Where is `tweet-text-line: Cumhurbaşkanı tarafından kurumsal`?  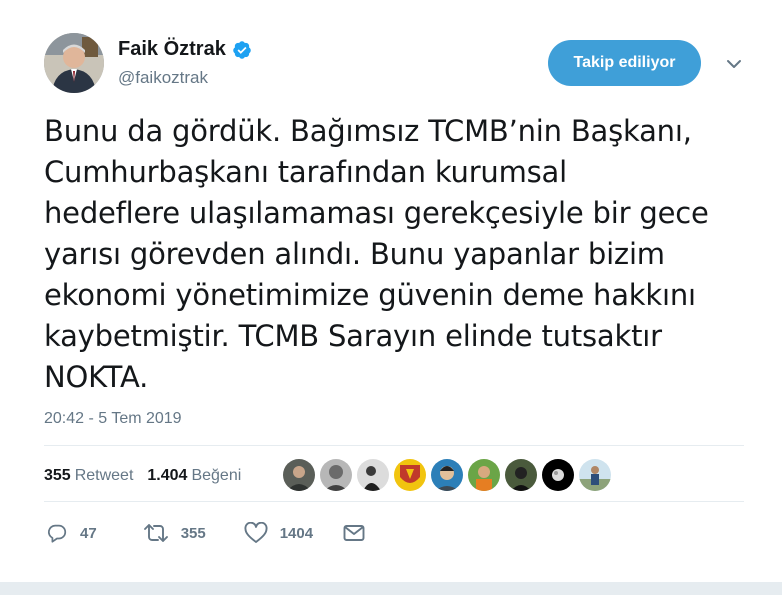 tweet-text-line: Cumhurbaşkanı tarafından kurumsal is located at coordinates (305, 172).